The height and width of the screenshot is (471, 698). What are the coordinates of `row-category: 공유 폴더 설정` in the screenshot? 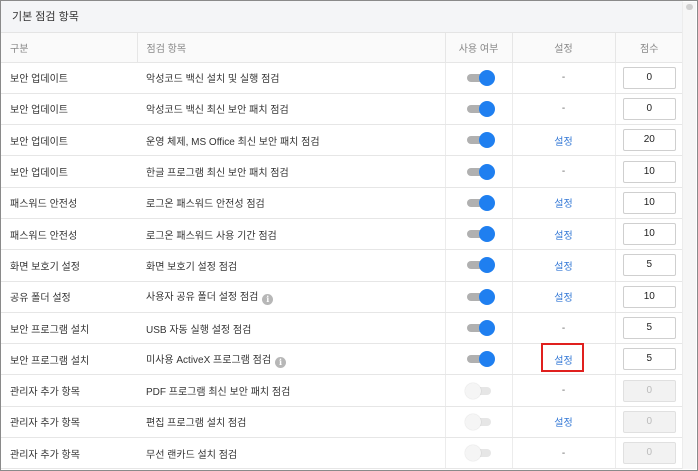 It's located at (69, 297).